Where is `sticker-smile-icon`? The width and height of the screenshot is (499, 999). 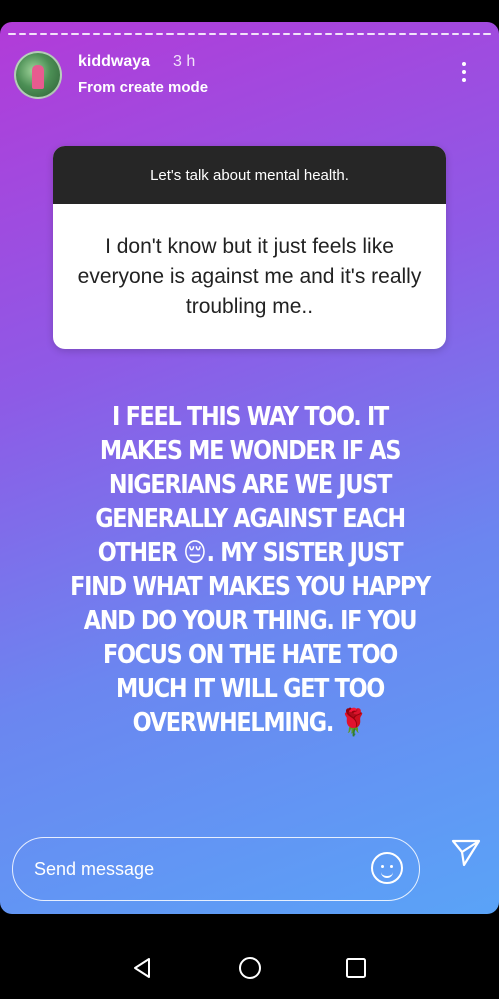 sticker-smile-icon is located at coordinates (387, 868).